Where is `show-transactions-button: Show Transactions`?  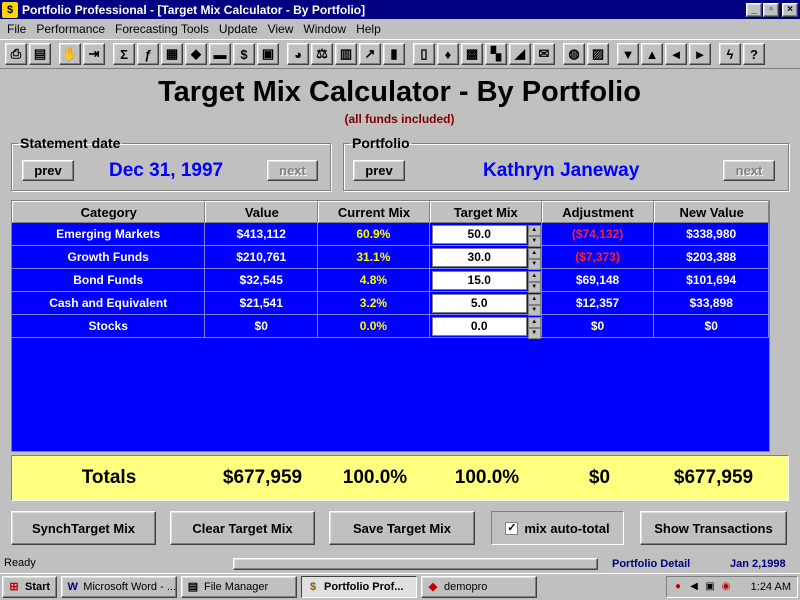 show-transactions-button: Show Transactions is located at coordinates (713, 528).